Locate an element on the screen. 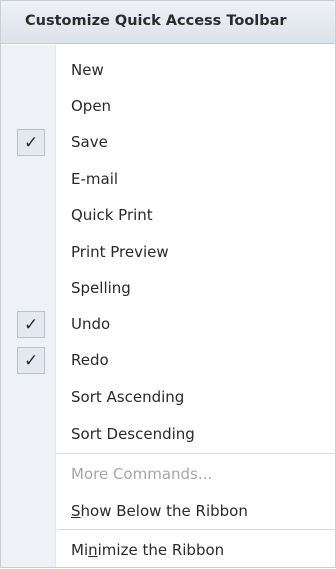 Image resolution: width=336 pixels, height=569 pixels. accelerator-key: S is located at coordinates (76, 511).